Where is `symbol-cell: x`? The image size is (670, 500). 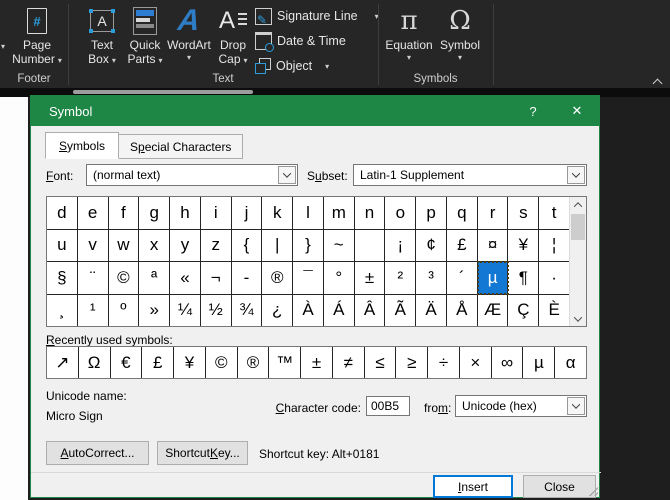 symbol-cell: x is located at coordinates (155, 245).